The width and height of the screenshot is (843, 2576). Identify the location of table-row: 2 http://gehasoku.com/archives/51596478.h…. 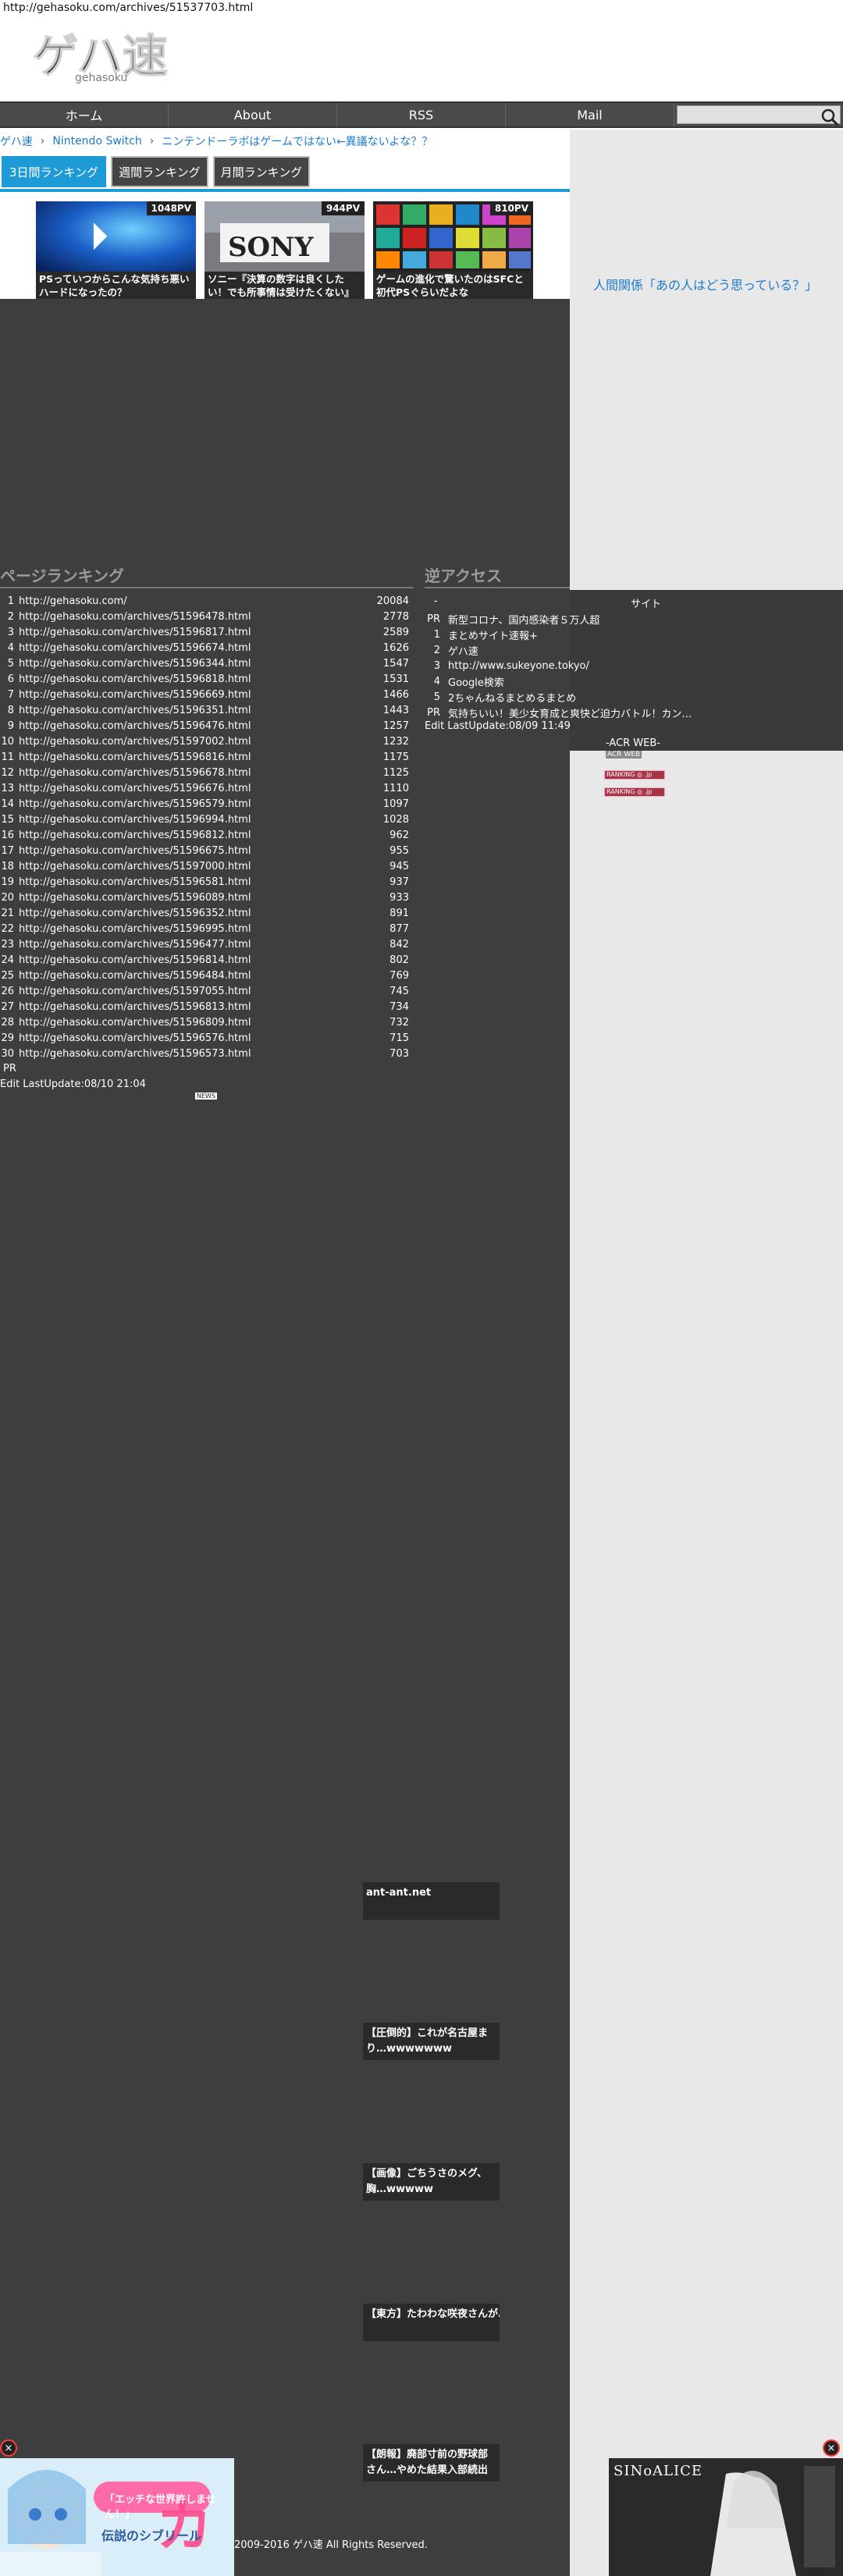
(207, 616).